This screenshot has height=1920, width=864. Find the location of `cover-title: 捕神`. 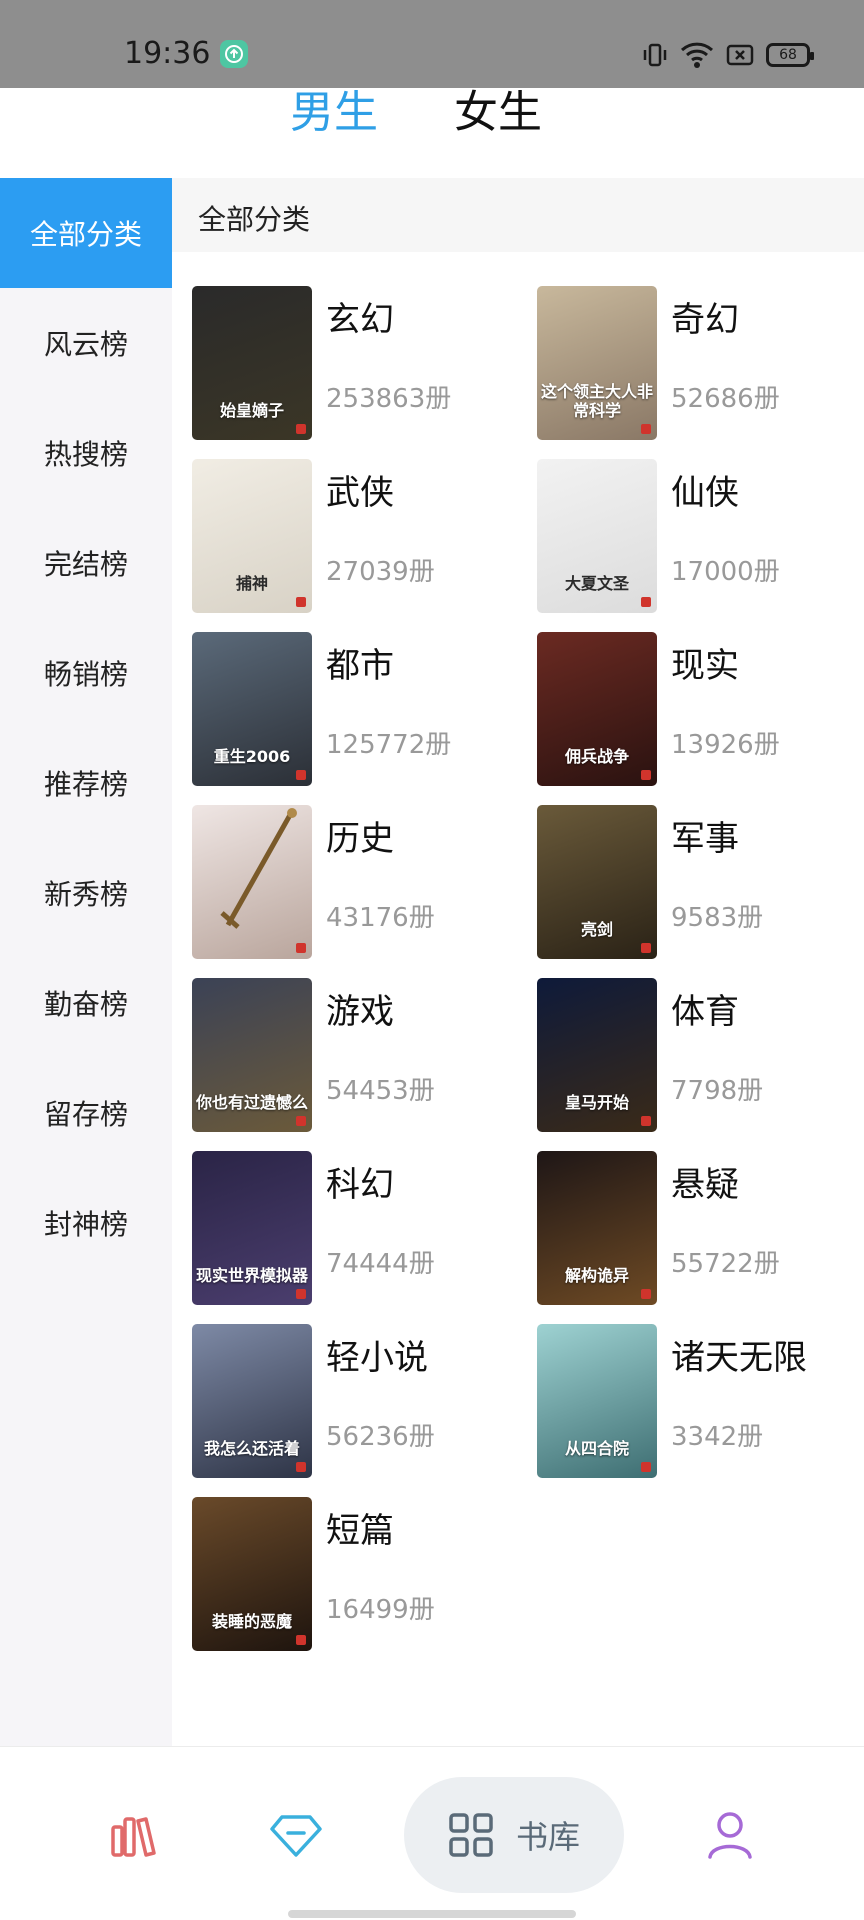

cover-title: 捕神 is located at coordinates (251, 583).